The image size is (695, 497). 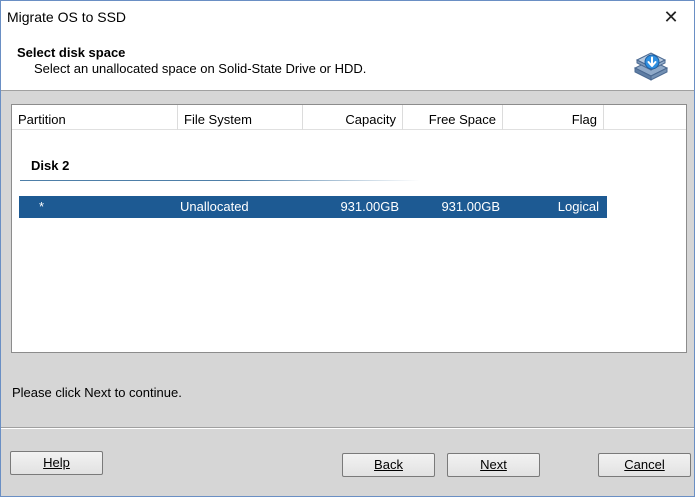 I want to click on next-button: Next, so click(x=493, y=465).